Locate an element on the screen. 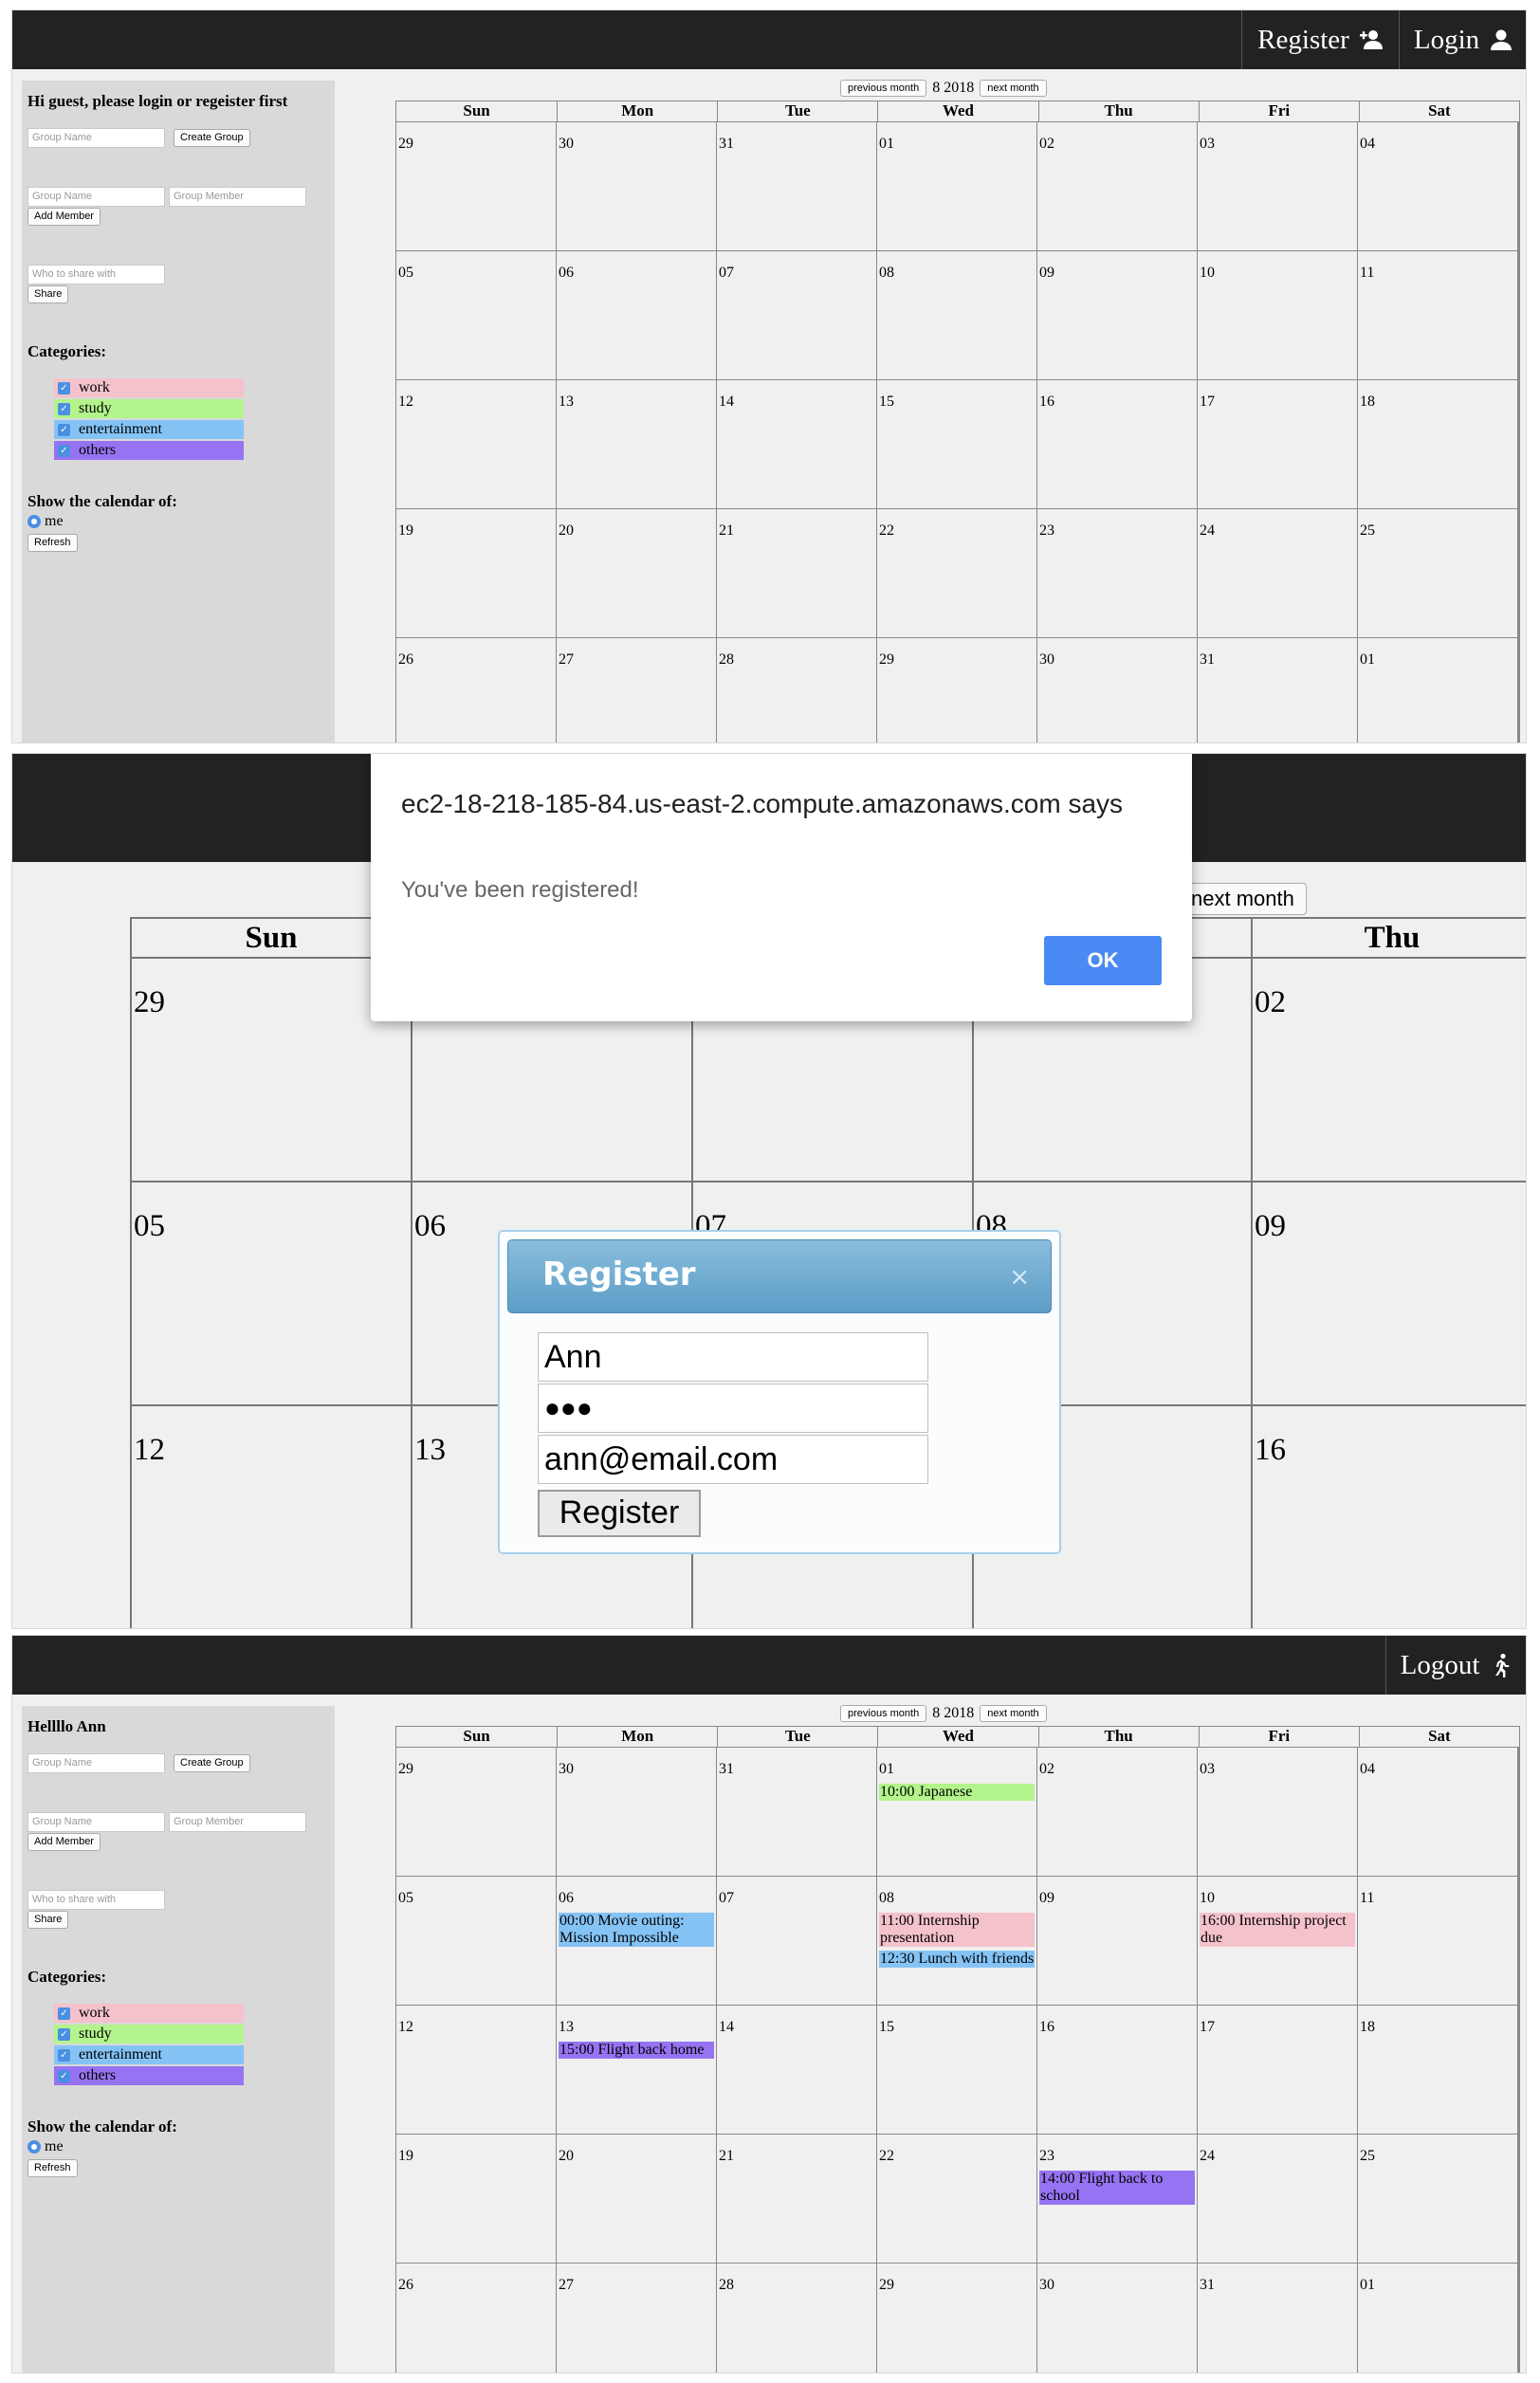 Image resolution: width=1540 pixels, height=2383 pixels. category-study: ✓ study is located at coordinates (149, 408).